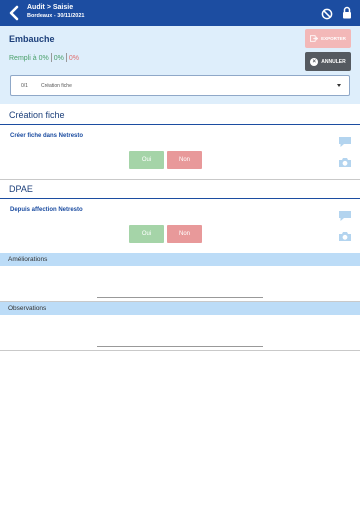  What do you see at coordinates (314, 61) in the screenshot?
I see `close-icon: ×` at bounding box center [314, 61].